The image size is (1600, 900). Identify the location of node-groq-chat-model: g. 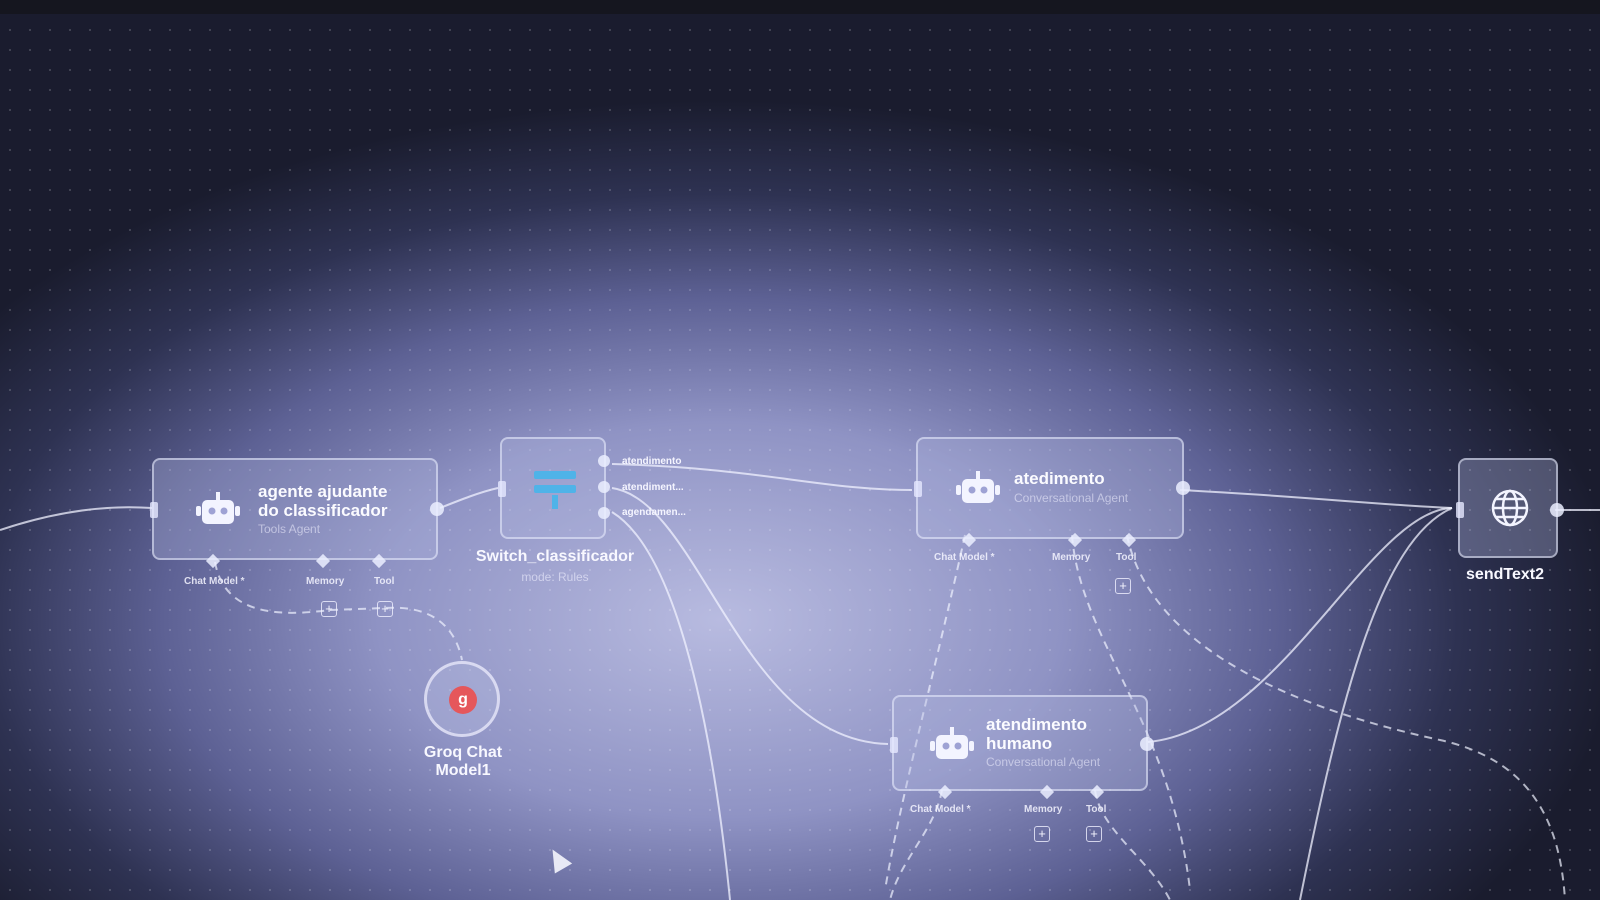
(462, 699).